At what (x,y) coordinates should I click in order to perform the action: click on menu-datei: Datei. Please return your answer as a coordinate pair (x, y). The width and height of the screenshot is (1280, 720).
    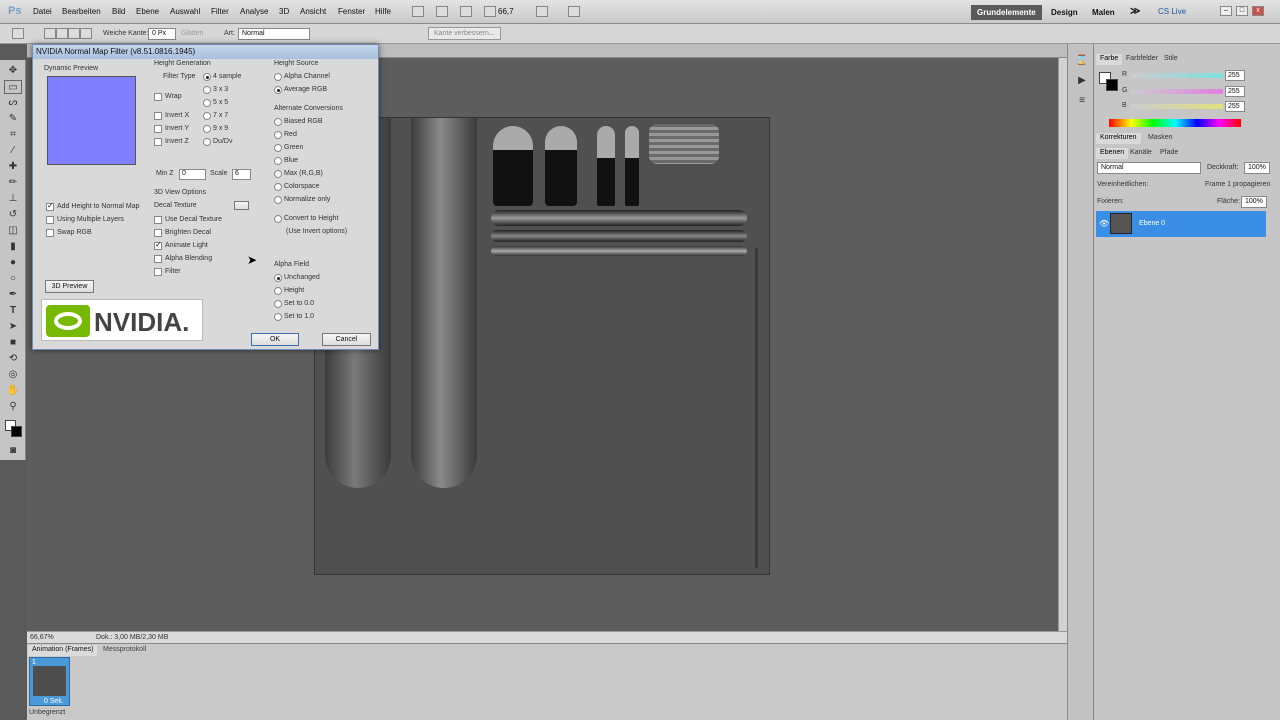
    Looking at the image, I should click on (42, 11).